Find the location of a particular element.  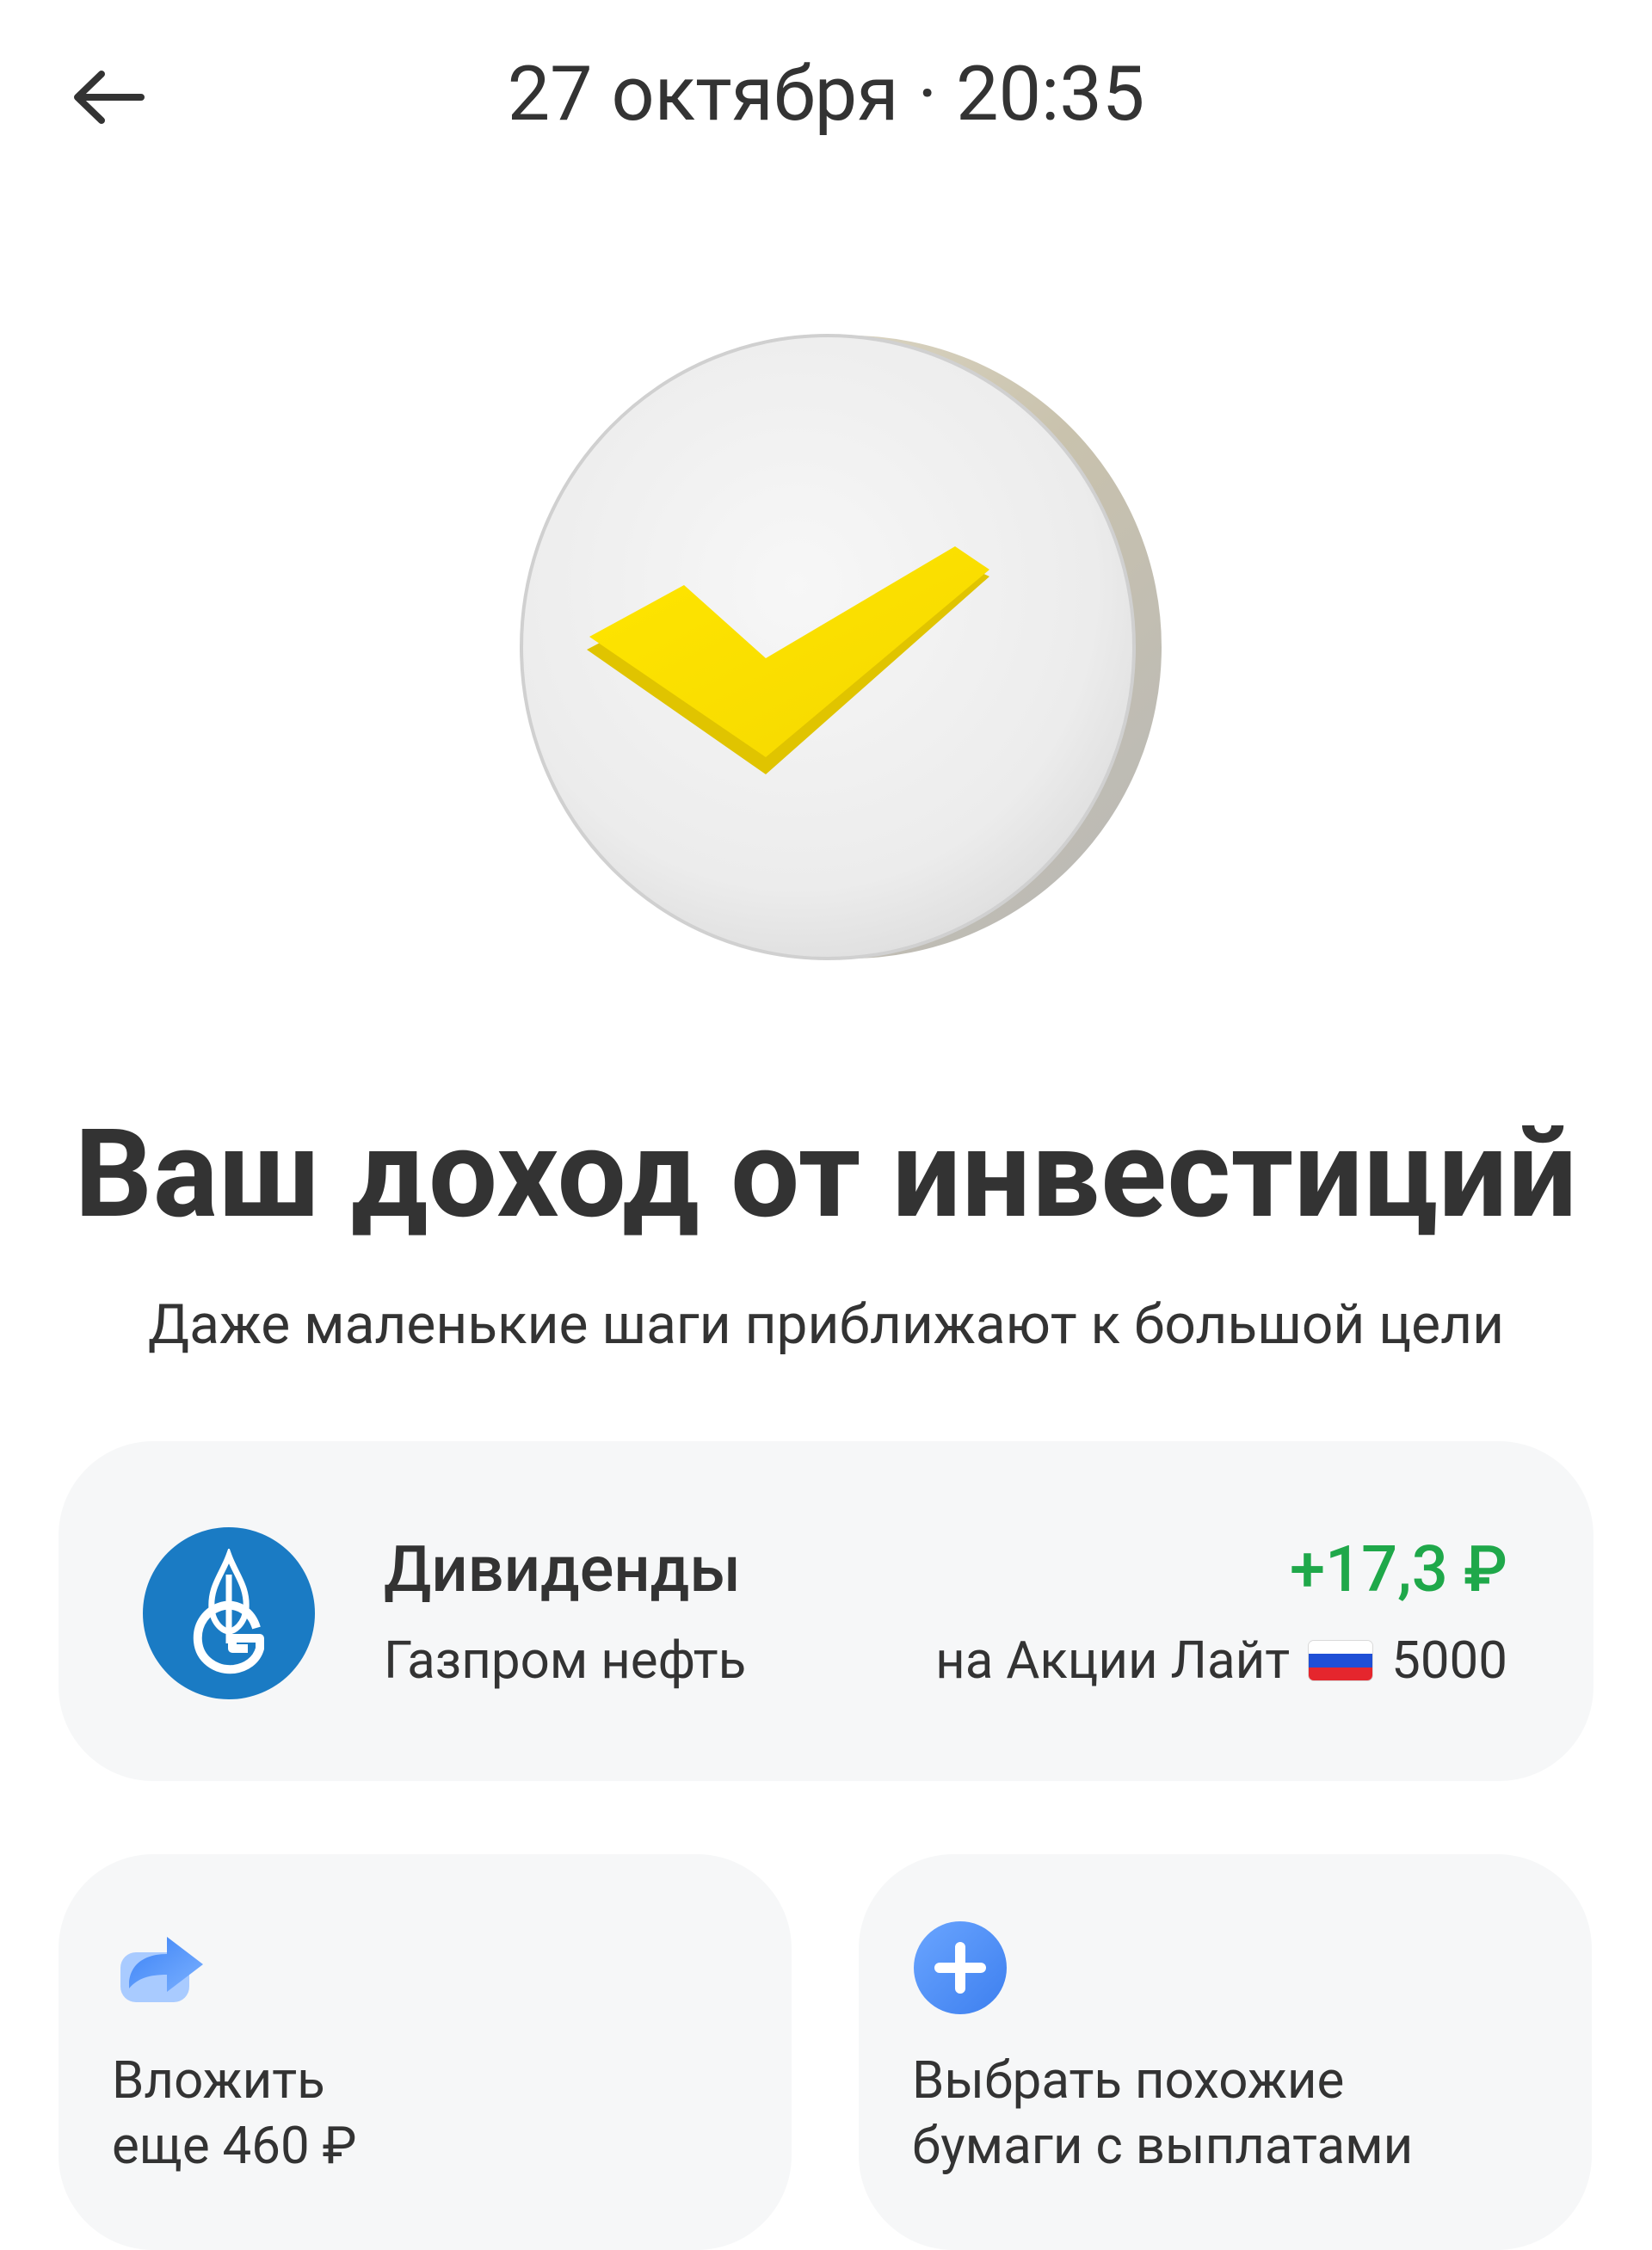

plus-circle-icon is located at coordinates (962, 1966).